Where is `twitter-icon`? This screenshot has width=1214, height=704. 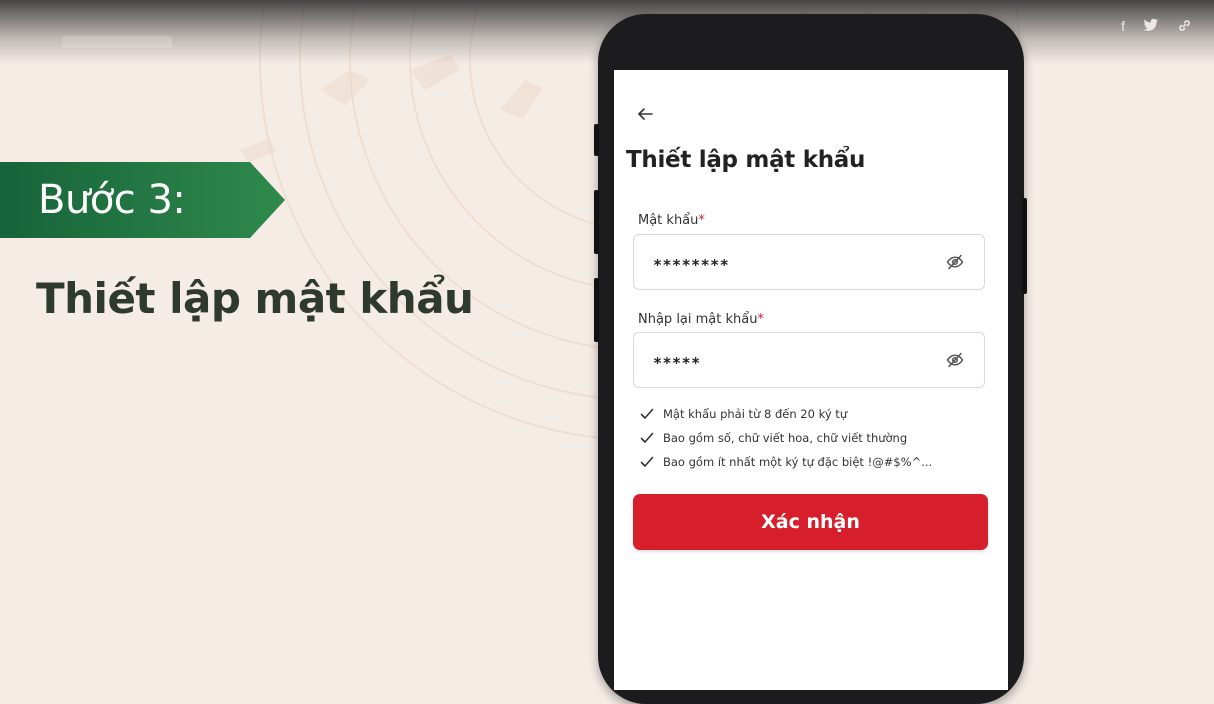 twitter-icon is located at coordinates (1151, 27).